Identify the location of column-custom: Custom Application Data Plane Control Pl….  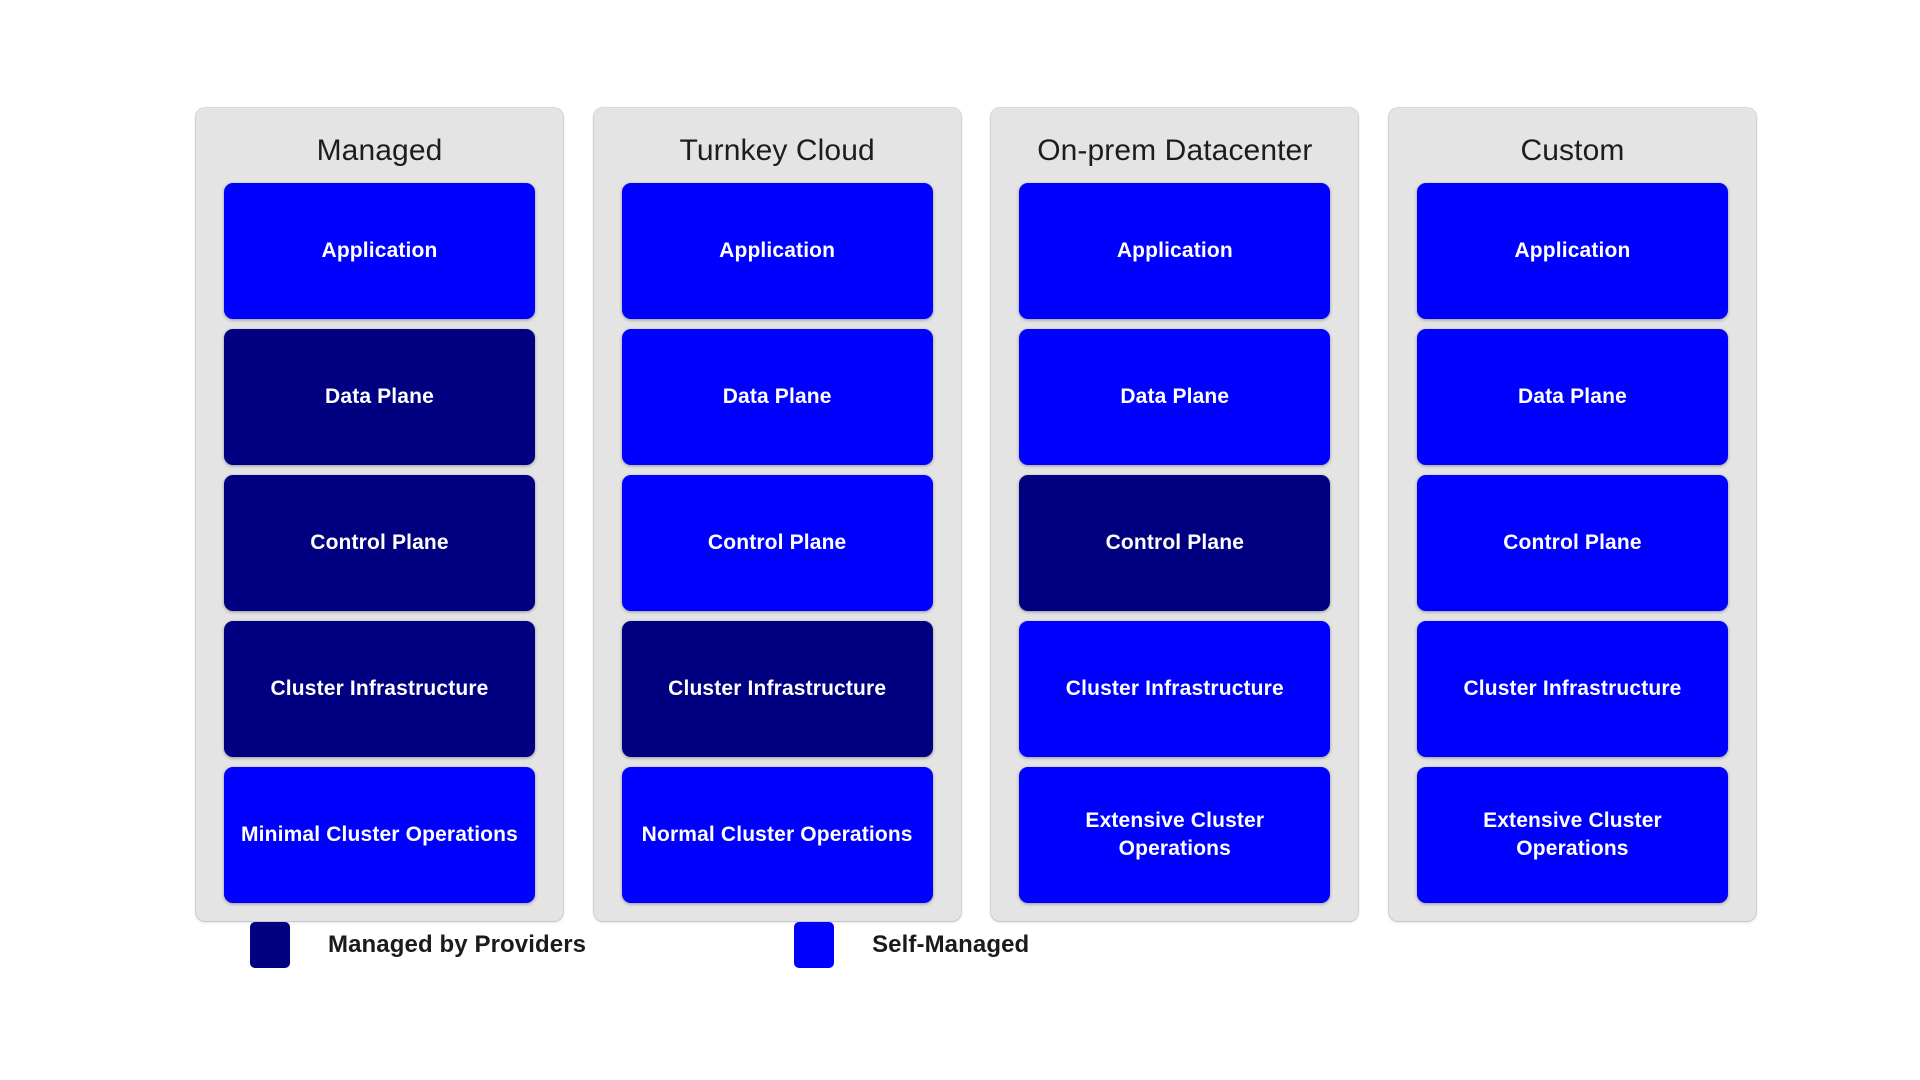
(1572, 514).